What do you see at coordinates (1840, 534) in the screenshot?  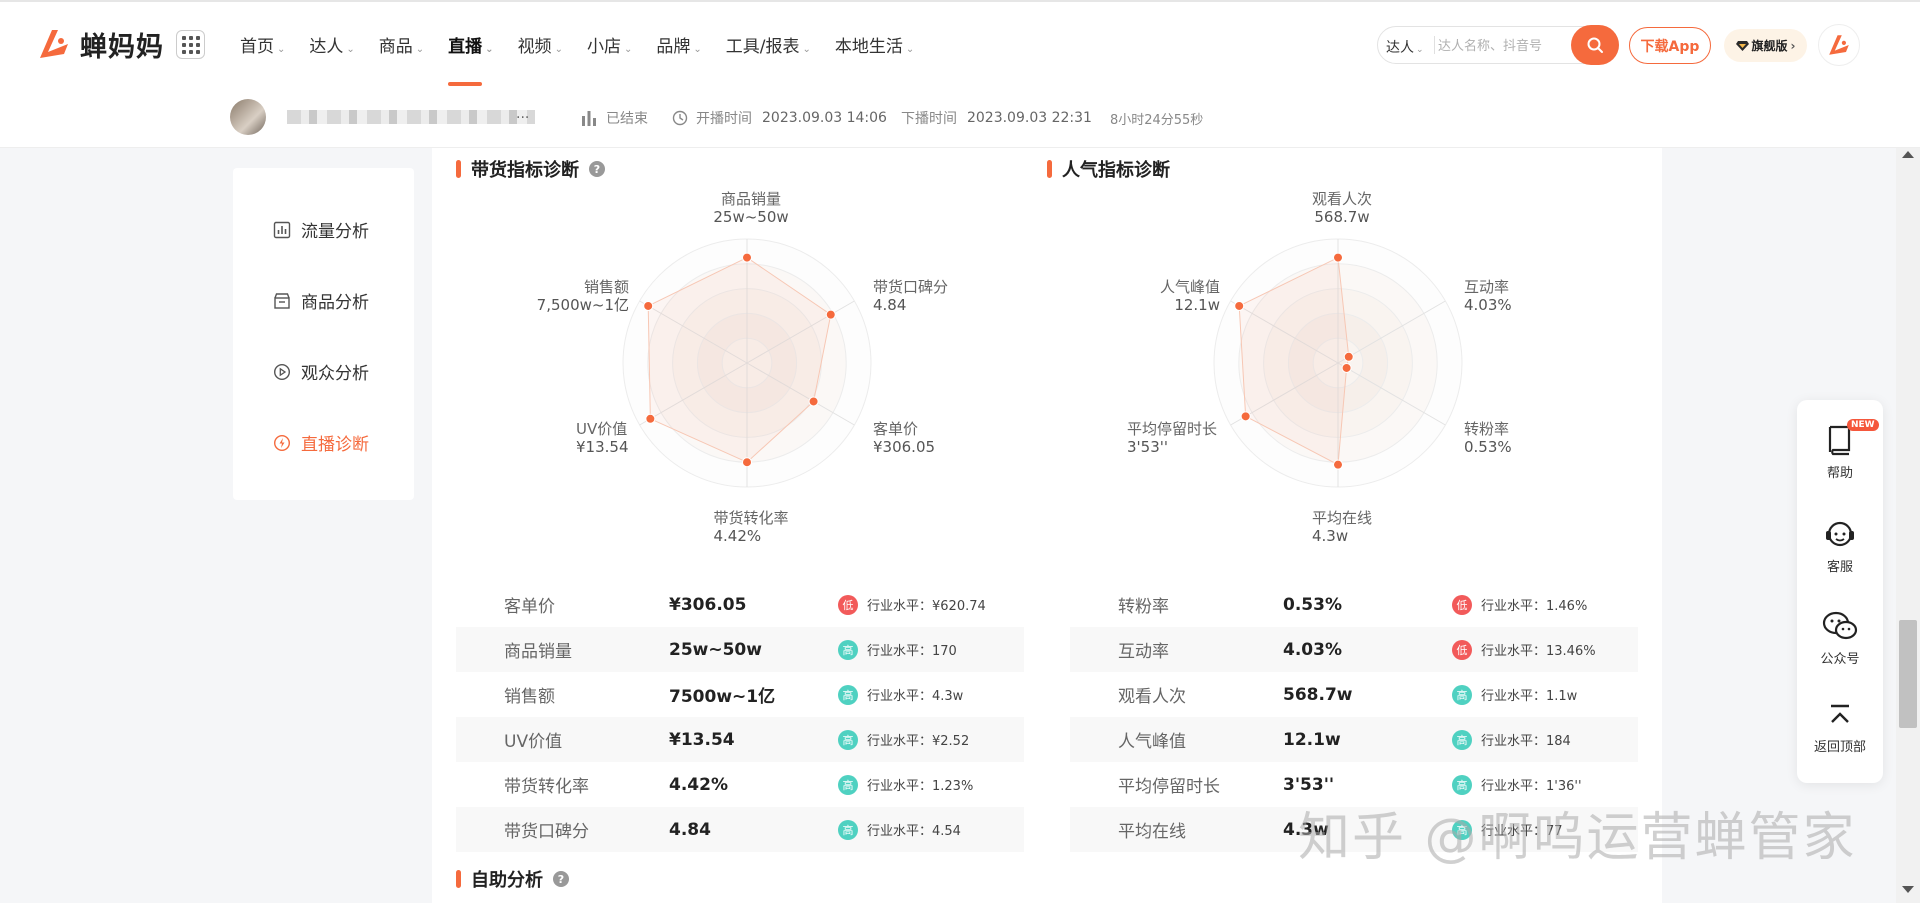 I see `headset-icon` at bounding box center [1840, 534].